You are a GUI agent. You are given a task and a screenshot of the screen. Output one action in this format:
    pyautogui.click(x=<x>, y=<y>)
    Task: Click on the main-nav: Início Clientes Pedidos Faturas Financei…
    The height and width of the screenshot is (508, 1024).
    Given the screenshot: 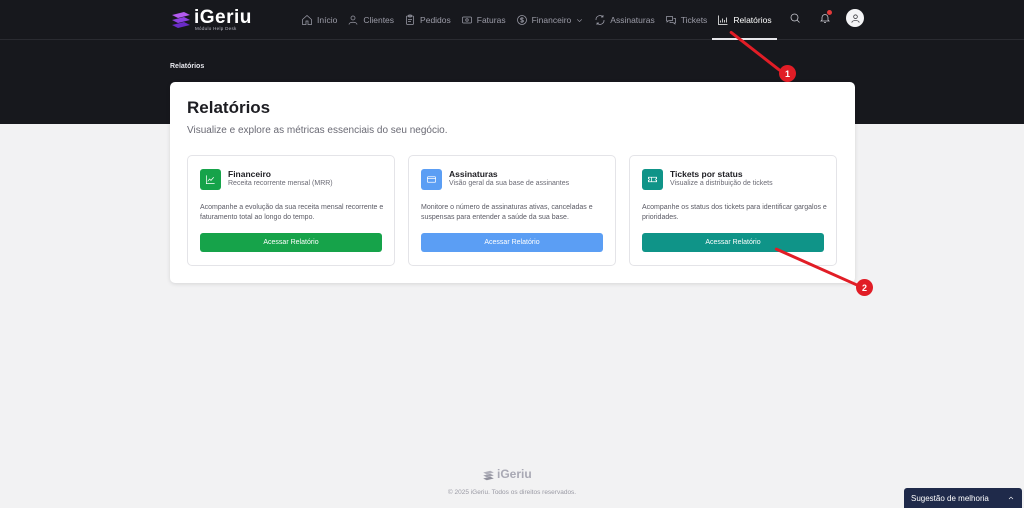 What is the action you would take?
    pyautogui.click(x=536, y=20)
    